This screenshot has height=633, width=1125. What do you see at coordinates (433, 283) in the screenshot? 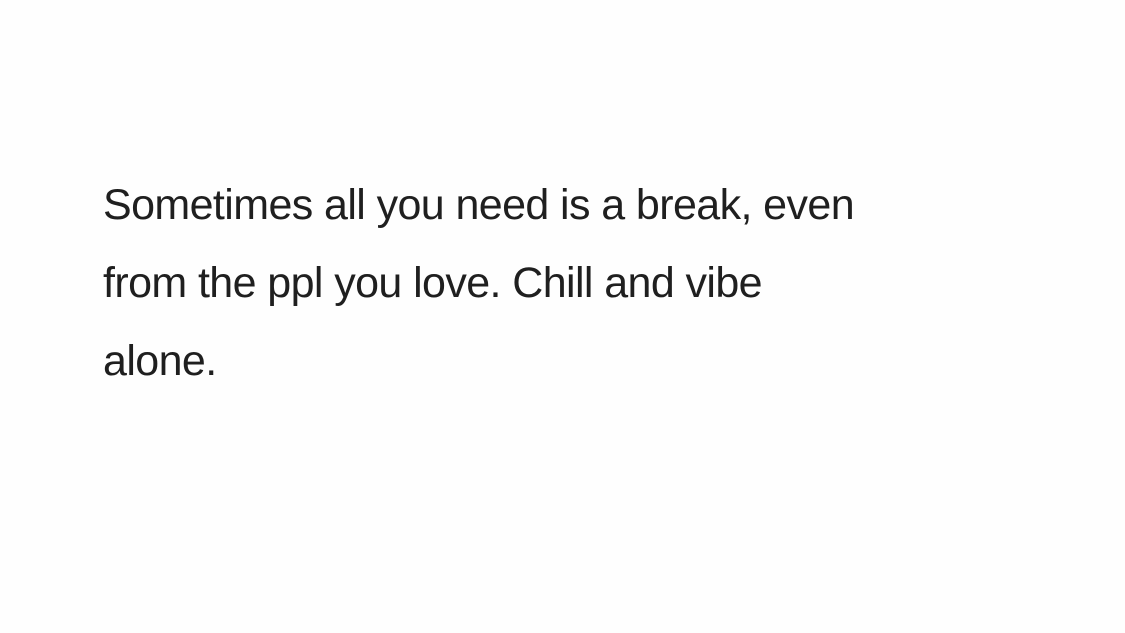
I see `post-text-line: from the ppl you love. Chill and vibe` at bounding box center [433, 283].